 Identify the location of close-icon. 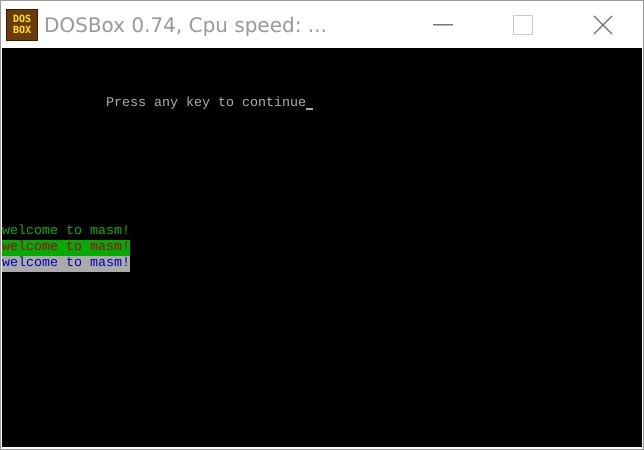
(603, 24).